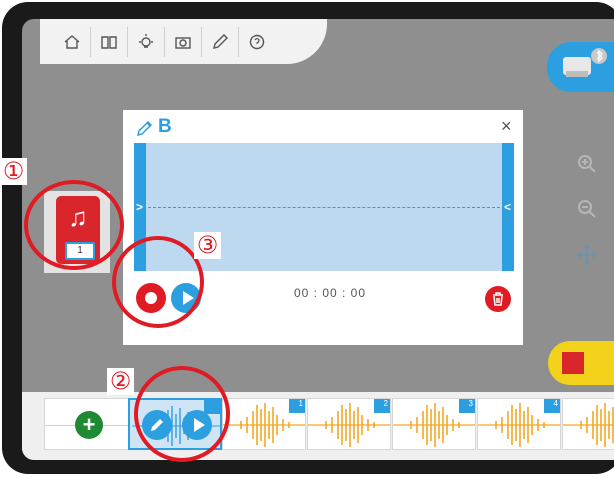  Describe the element at coordinates (467, 406) in the screenshot. I see `slot-number-badge: 3` at that location.